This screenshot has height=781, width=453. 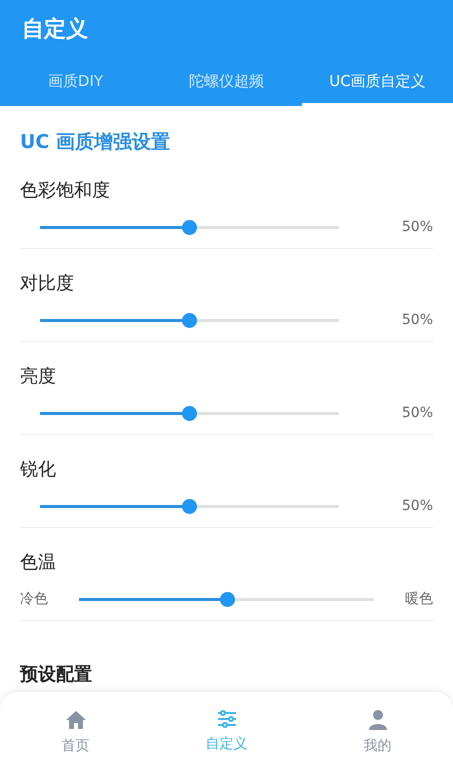 What do you see at coordinates (65, 191) in the screenshot?
I see `setting-label: 色彩饱和度` at bounding box center [65, 191].